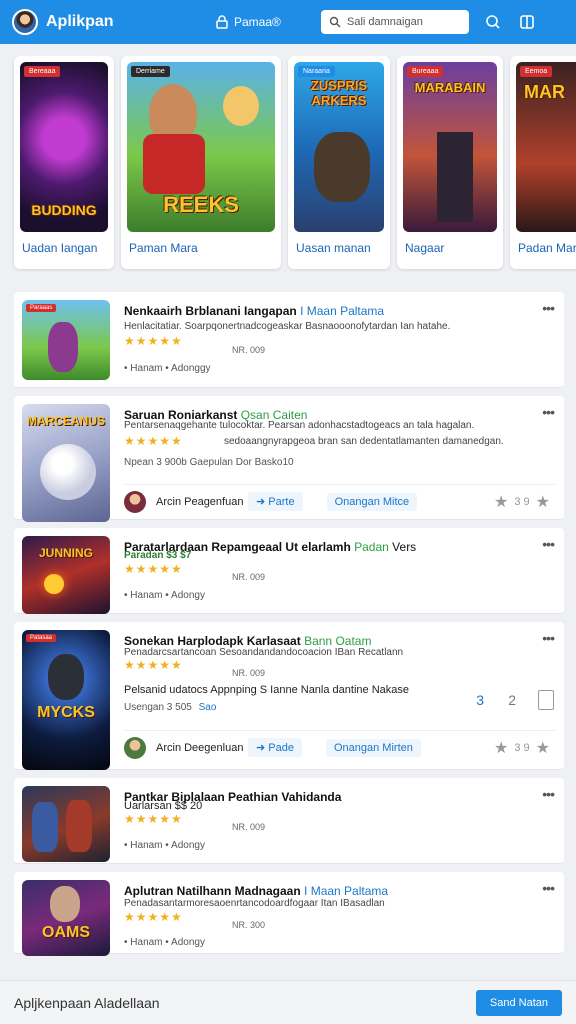 The width and height of the screenshot is (576, 1024). I want to click on item-extra-link: Sao, so click(208, 707).